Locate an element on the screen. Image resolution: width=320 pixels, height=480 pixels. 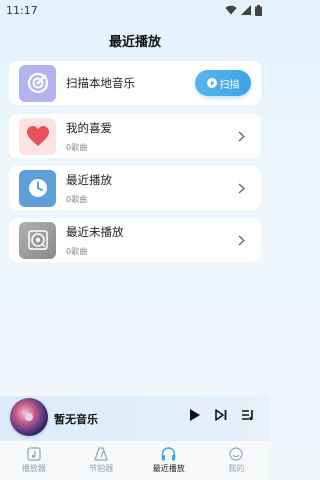
signal-icon is located at coordinates (246, 10).